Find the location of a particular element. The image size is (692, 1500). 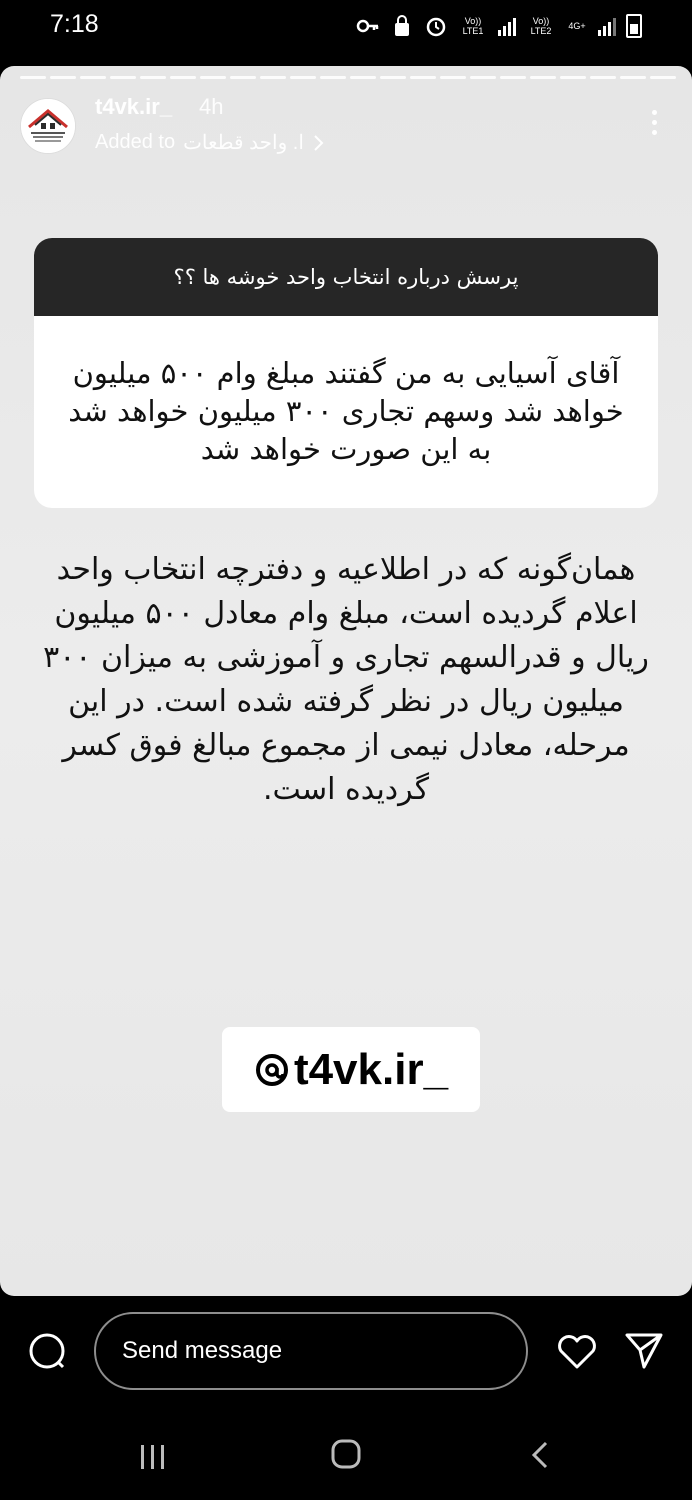

avatar is located at coordinates (48, 126).